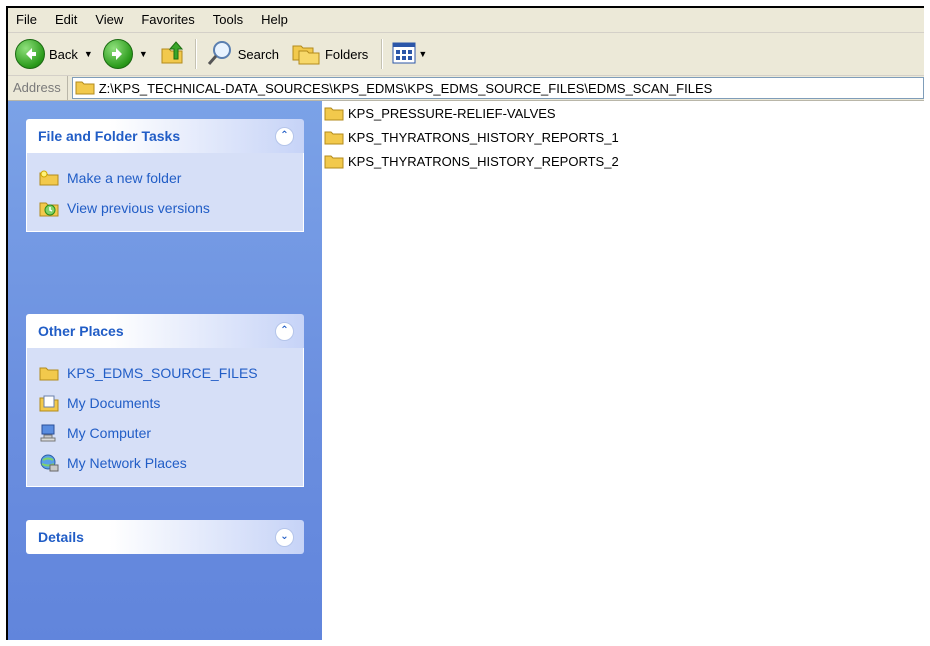 This screenshot has width=930, height=646. Describe the element at coordinates (61, 537) in the screenshot. I see `panel-title: Details` at that location.